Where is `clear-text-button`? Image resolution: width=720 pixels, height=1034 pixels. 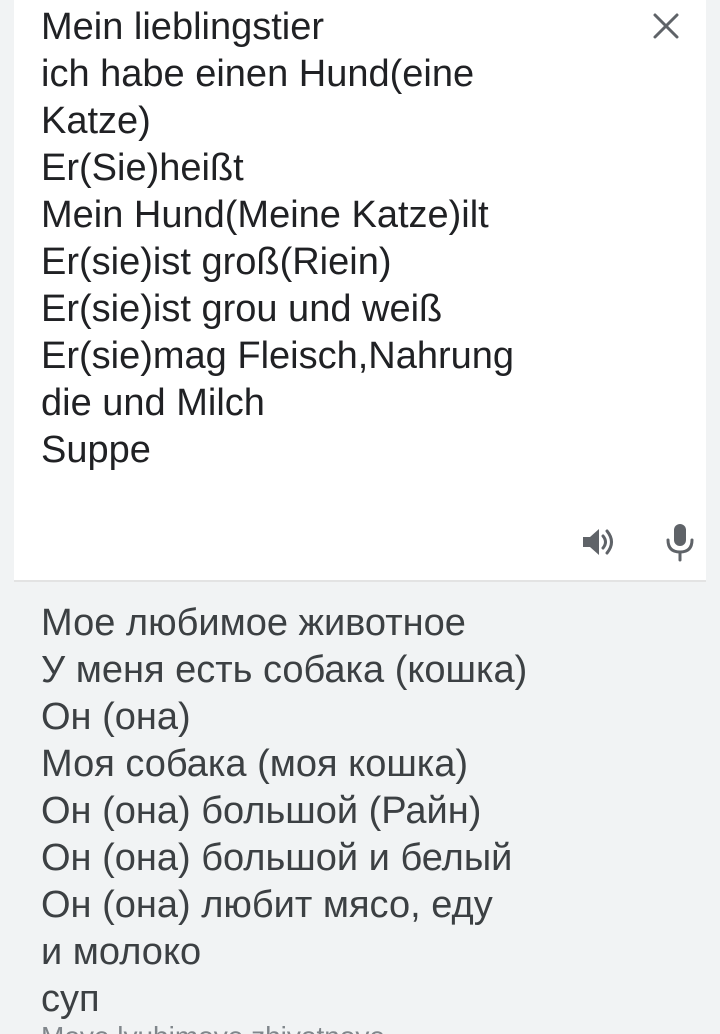 clear-text-button is located at coordinates (666, 26).